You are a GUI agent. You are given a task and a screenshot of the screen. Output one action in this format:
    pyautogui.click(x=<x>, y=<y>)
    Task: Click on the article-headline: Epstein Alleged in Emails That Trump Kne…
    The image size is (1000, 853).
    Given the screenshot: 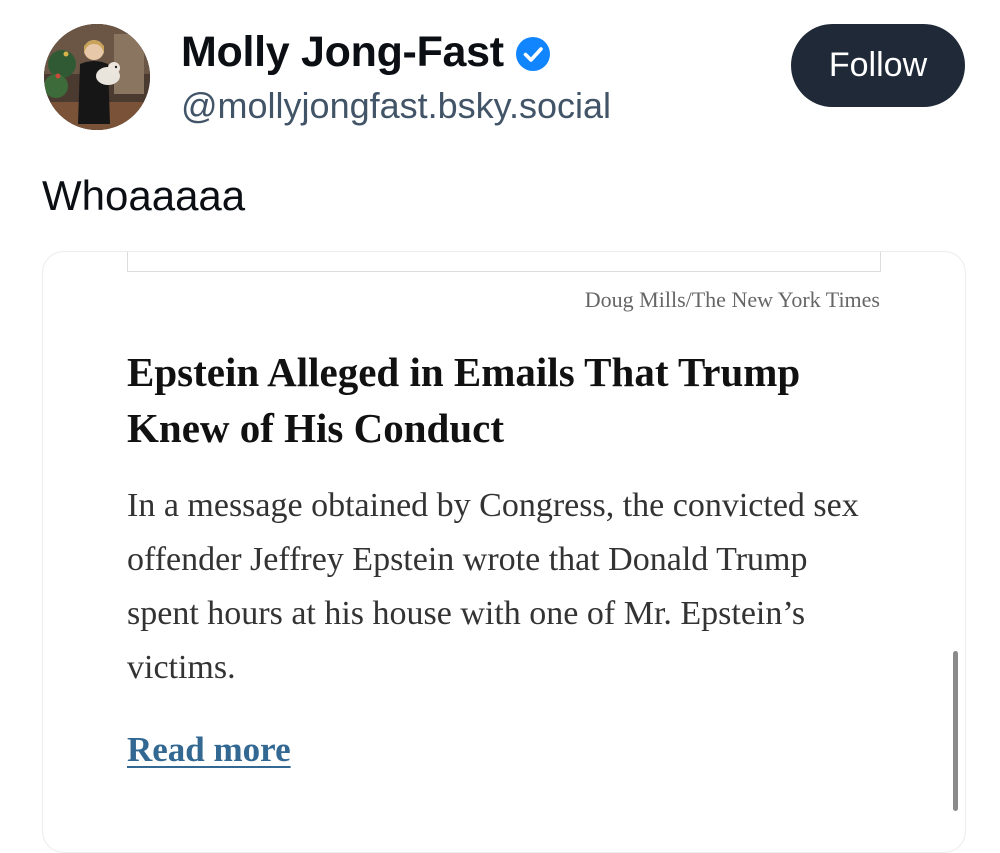 What is the action you would take?
    pyautogui.click(x=507, y=400)
    